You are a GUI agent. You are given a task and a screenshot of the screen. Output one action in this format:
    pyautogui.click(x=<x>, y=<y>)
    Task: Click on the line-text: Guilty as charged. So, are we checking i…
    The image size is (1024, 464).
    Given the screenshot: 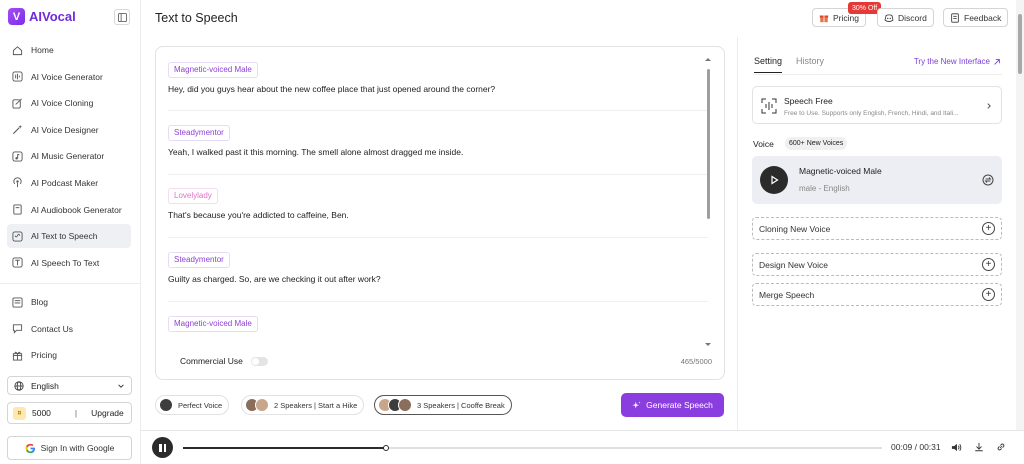 What is the action you would take?
    pyautogui.click(x=438, y=279)
    